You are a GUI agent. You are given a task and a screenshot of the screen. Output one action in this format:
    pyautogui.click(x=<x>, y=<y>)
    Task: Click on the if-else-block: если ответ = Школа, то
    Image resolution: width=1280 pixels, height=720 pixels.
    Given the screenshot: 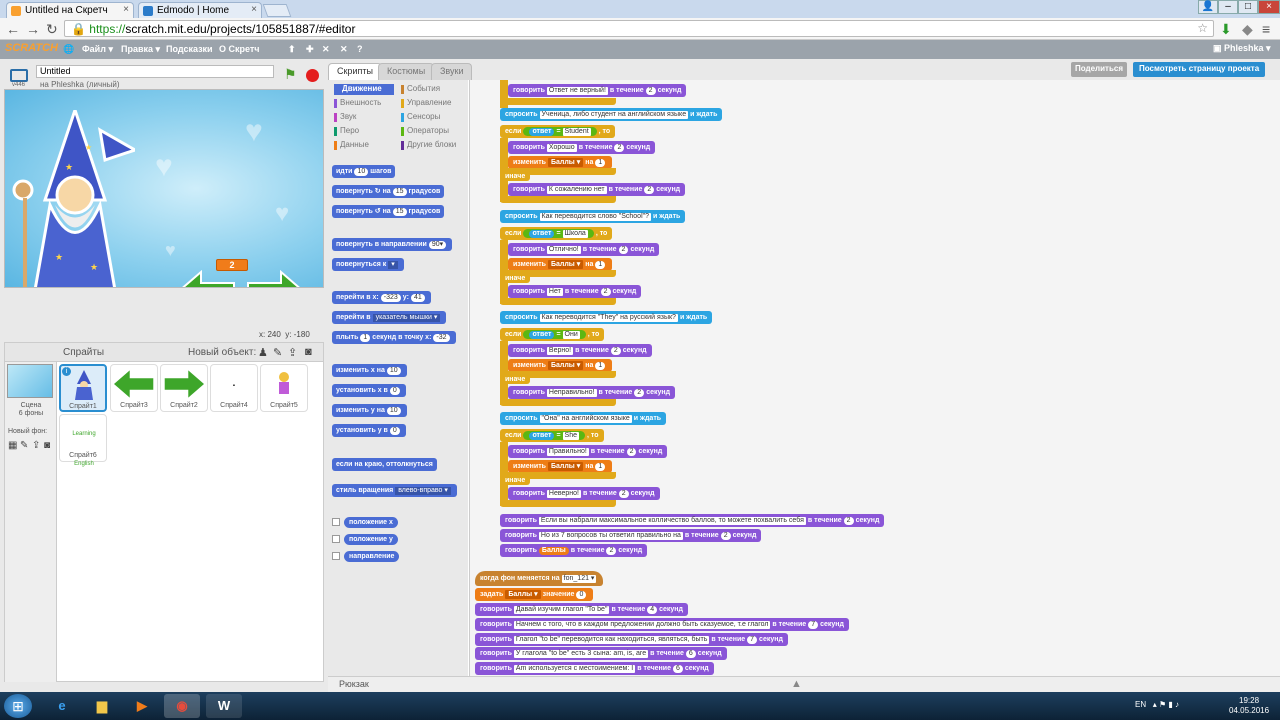 What is the action you would take?
    pyautogui.click(x=556, y=233)
    